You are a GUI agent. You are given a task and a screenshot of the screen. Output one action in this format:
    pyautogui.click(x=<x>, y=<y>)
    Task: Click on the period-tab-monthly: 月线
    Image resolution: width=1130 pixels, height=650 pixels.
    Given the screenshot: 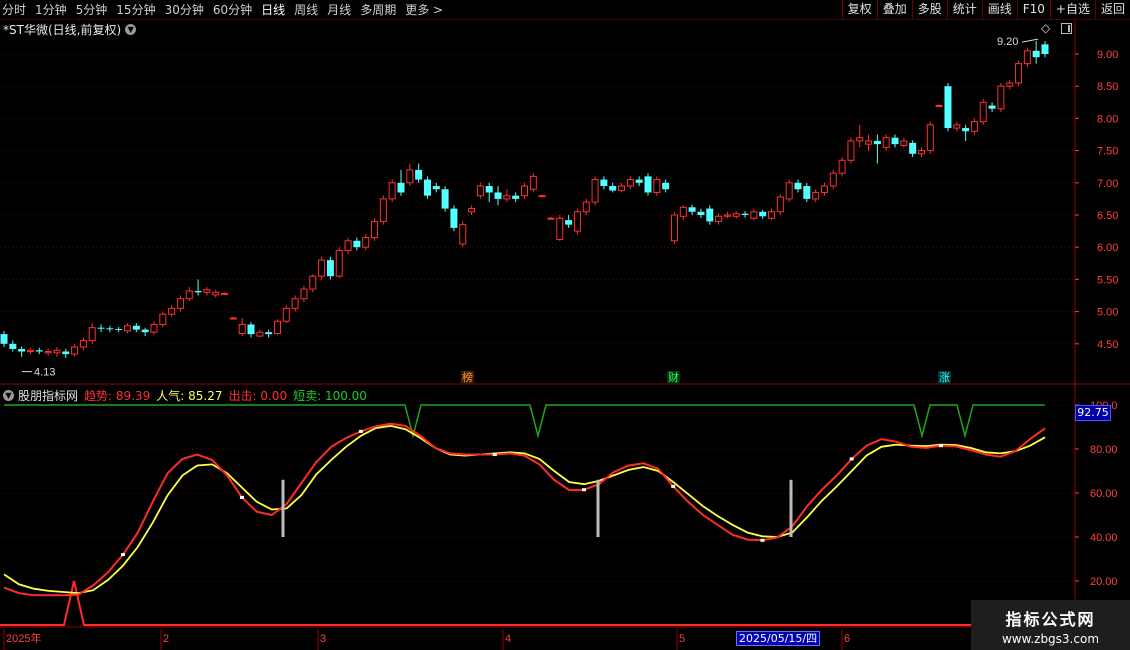 What is the action you would take?
    pyautogui.click(x=339, y=9)
    